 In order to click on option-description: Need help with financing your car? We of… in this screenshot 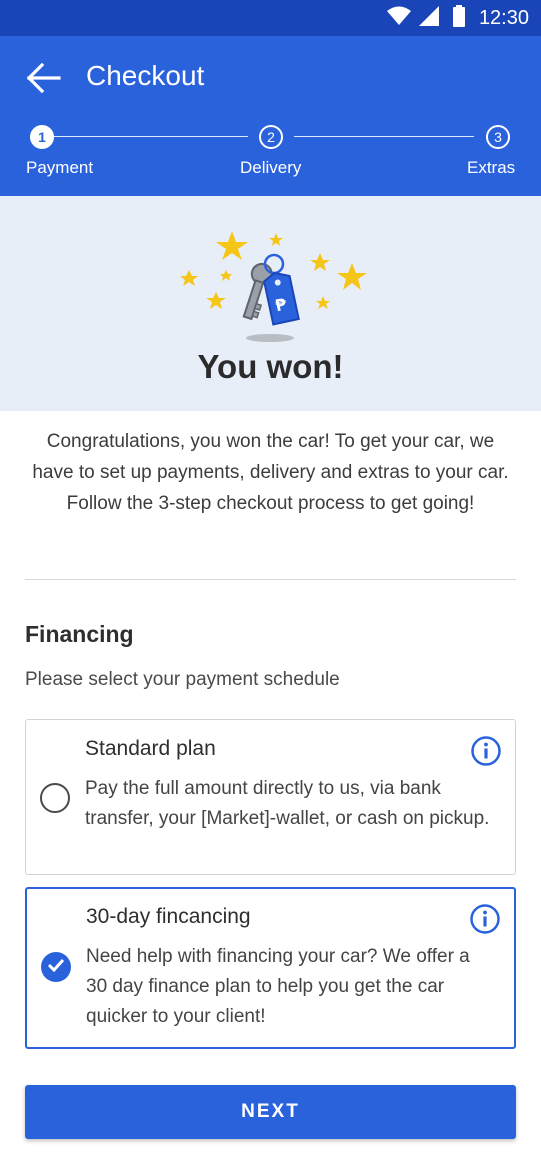, I will do `click(278, 986)`.